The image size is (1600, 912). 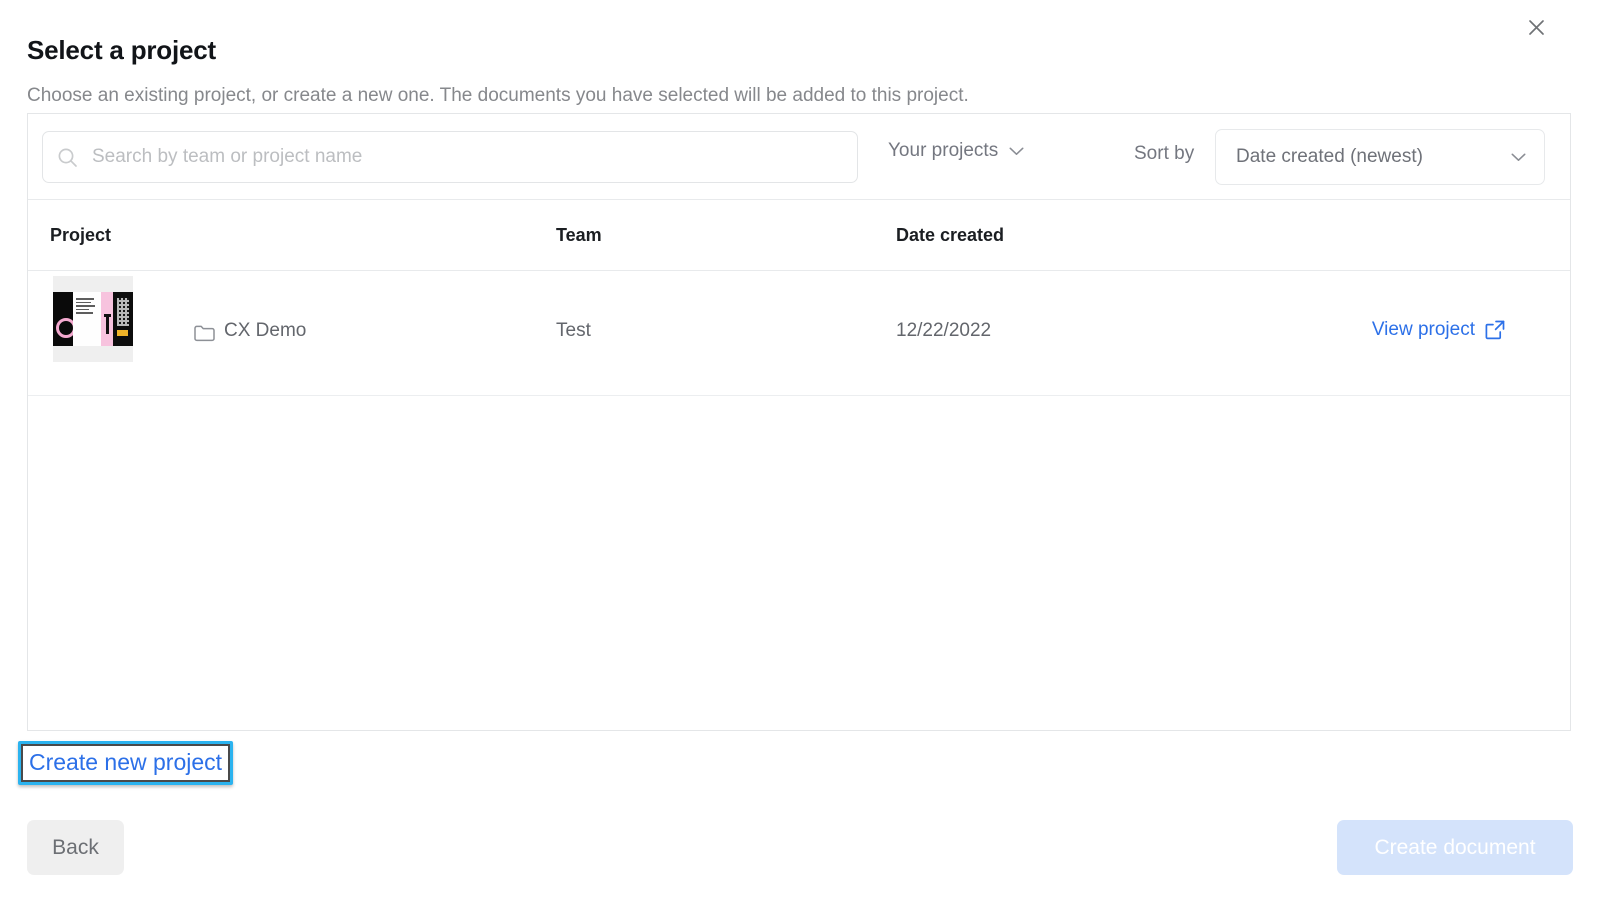 I want to click on search-input, so click(x=466, y=157).